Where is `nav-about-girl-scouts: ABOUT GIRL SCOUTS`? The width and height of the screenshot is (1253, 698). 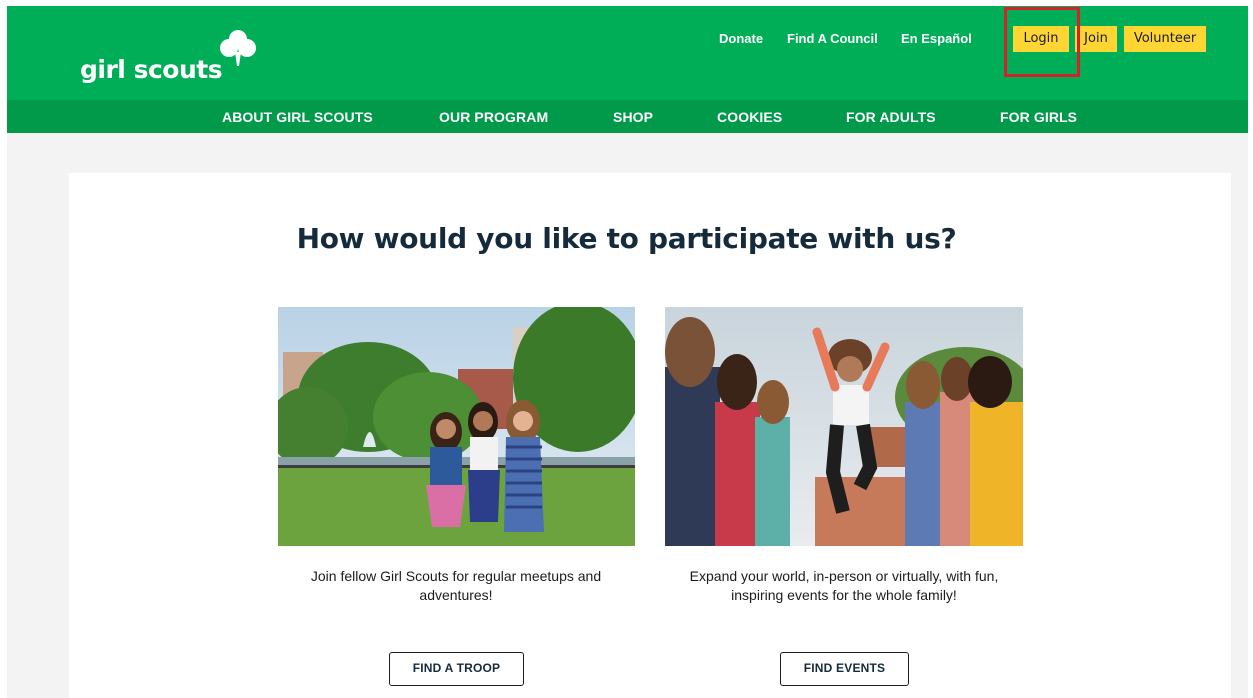
nav-about-girl-scouts: ABOUT GIRL SCOUTS is located at coordinates (297, 117).